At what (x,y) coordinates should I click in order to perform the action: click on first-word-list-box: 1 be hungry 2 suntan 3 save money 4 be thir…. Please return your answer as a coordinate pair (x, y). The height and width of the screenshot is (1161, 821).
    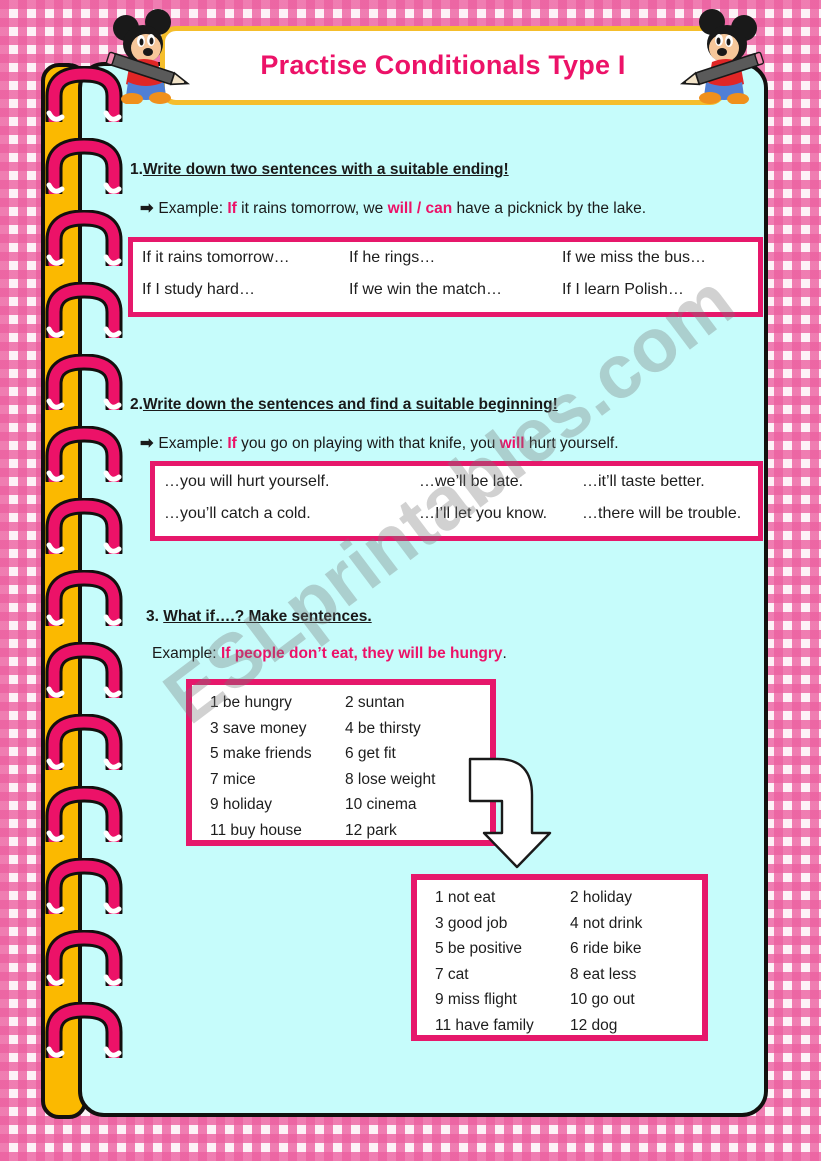
    Looking at the image, I should click on (341, 762).